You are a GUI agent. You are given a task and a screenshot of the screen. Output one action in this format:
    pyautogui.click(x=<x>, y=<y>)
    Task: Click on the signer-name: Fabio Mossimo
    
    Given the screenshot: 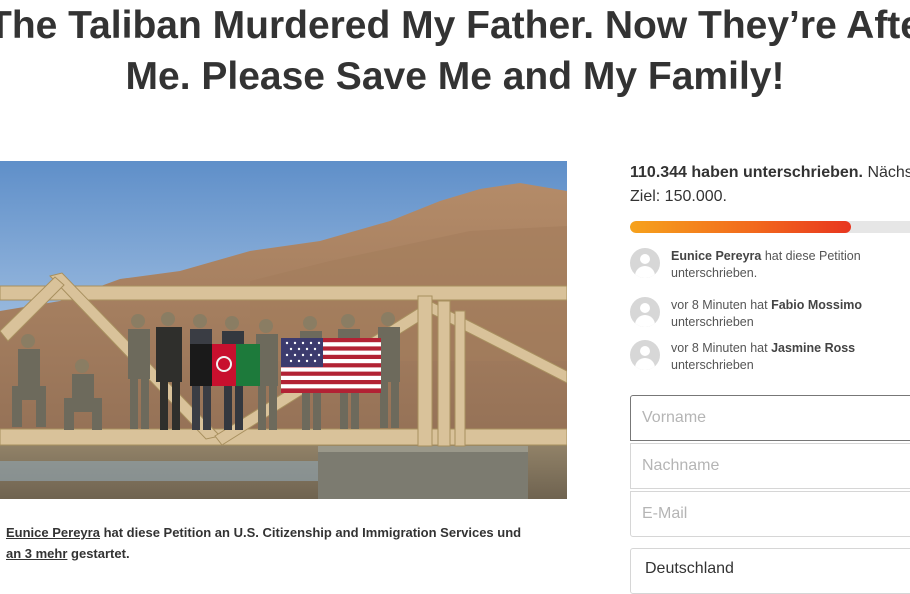 What is the action you would take?
    pyautogui.click(x=817, y=305)
    